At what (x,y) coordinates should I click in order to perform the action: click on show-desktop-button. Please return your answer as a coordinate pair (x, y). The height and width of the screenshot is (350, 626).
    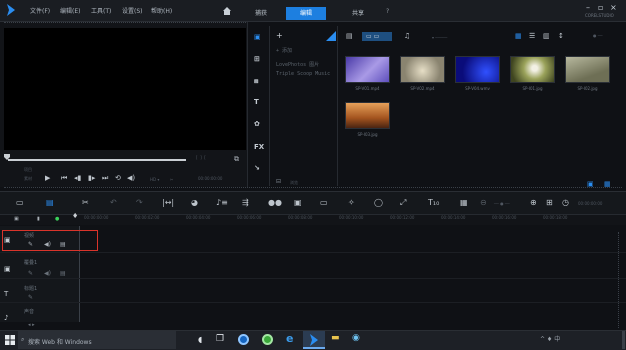
    Looking at the image, I should click on (623, 340).